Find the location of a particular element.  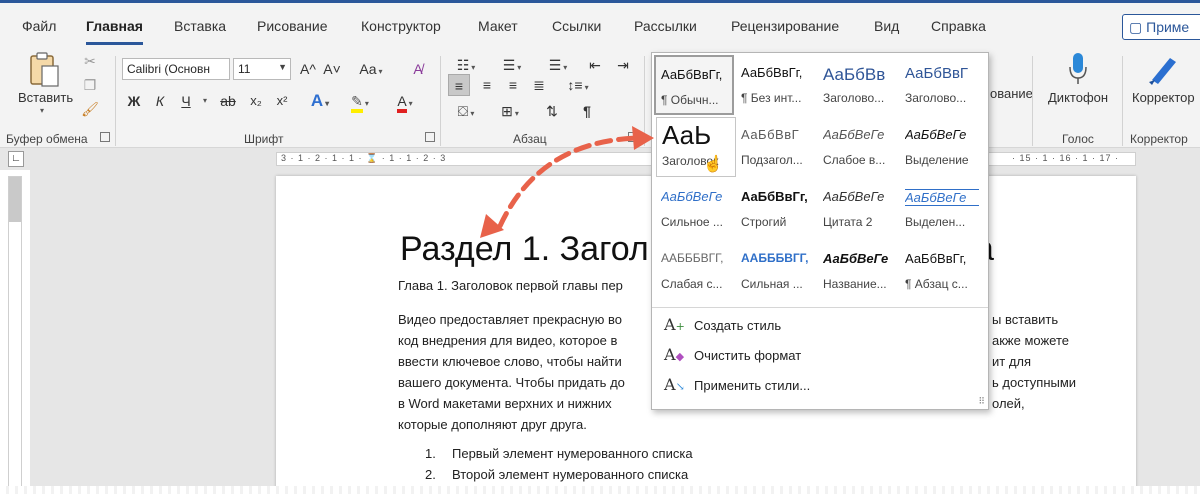

tab-view: Вид is located at coordinates (886, 26).